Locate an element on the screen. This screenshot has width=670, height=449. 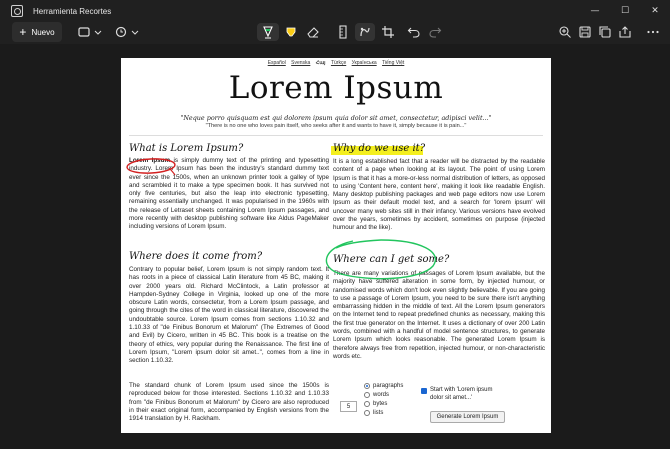
language-link: Tiếng Việt is located at coordinates (393, 63).